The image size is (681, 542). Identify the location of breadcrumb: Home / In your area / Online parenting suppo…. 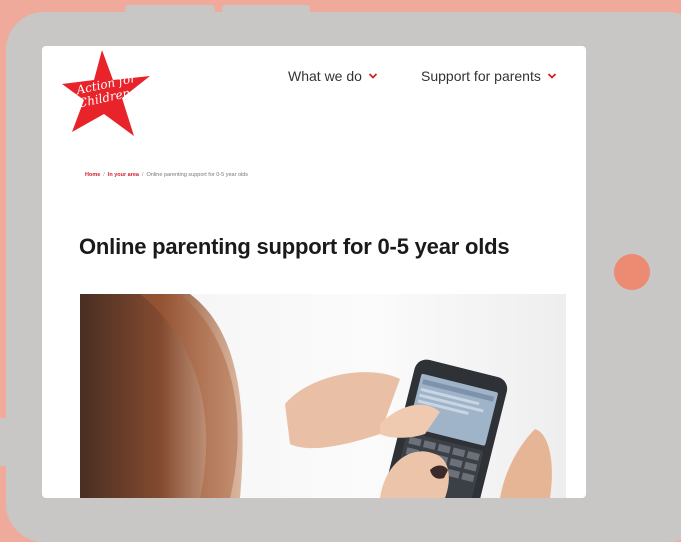
(166, 175).